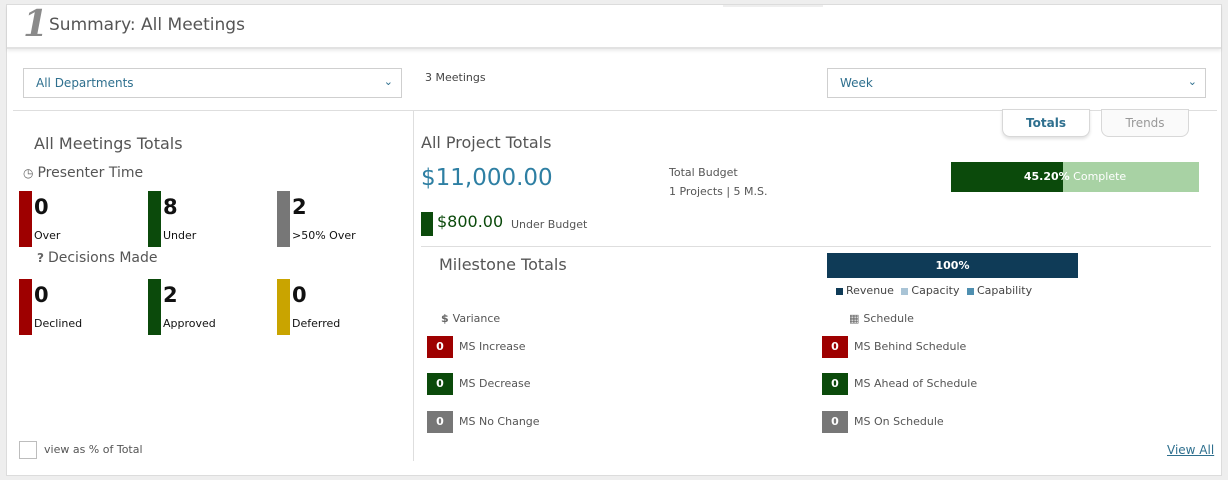 This screenshot has height=480, width=1228. I want to click on header-tab-marker, so click(773, 6).